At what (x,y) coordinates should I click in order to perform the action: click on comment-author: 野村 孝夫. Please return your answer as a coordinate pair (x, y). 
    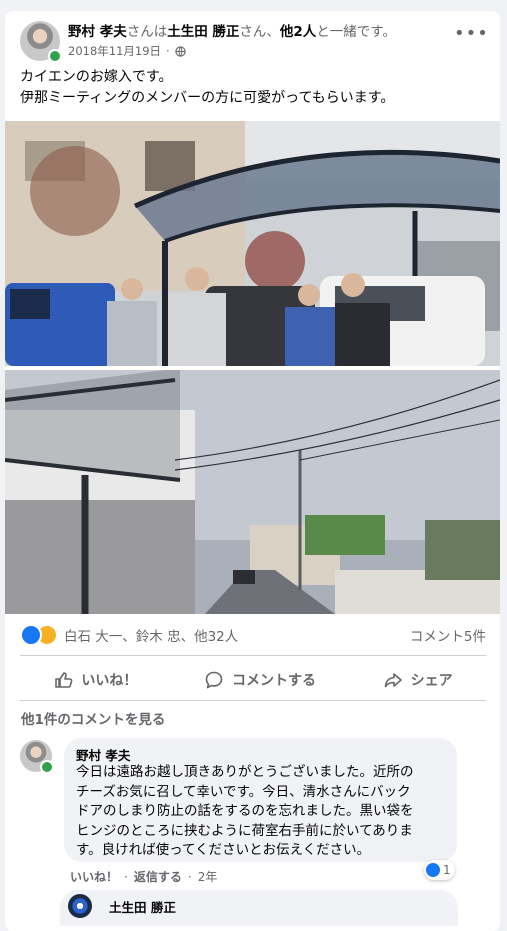
    Looking at the image, I should click on (103, 754).